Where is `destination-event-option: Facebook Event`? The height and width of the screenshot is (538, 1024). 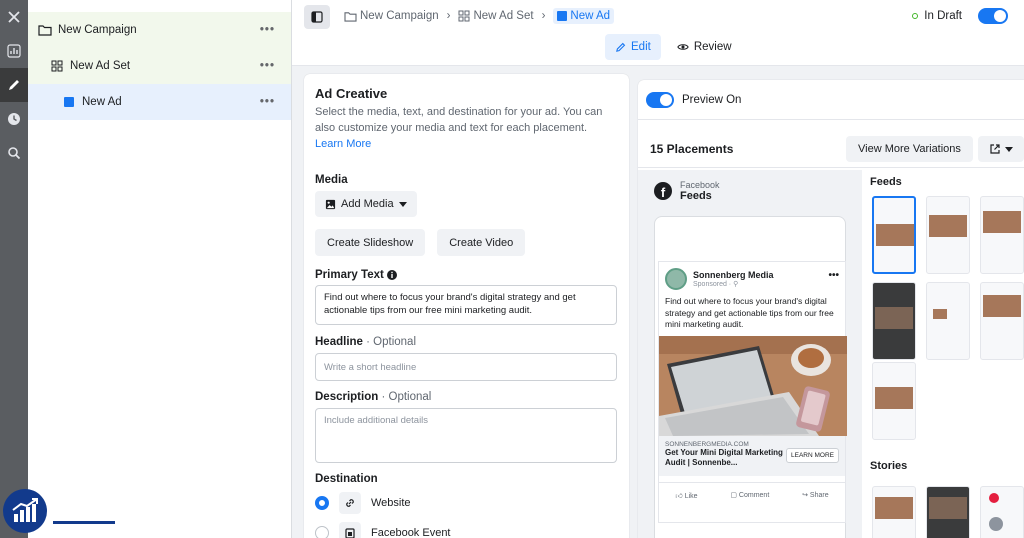 destination-event-option: Facebook Event is located at coordinates (466, 528).